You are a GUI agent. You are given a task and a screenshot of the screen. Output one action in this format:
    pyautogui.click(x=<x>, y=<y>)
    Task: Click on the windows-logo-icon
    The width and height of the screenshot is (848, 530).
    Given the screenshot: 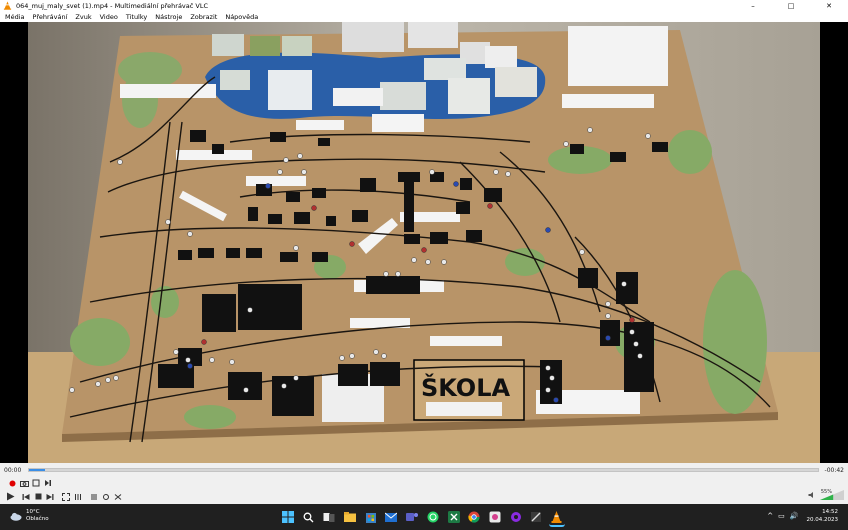 What is the action you would take?
    pyautogui.click(x=288, y=517)
    